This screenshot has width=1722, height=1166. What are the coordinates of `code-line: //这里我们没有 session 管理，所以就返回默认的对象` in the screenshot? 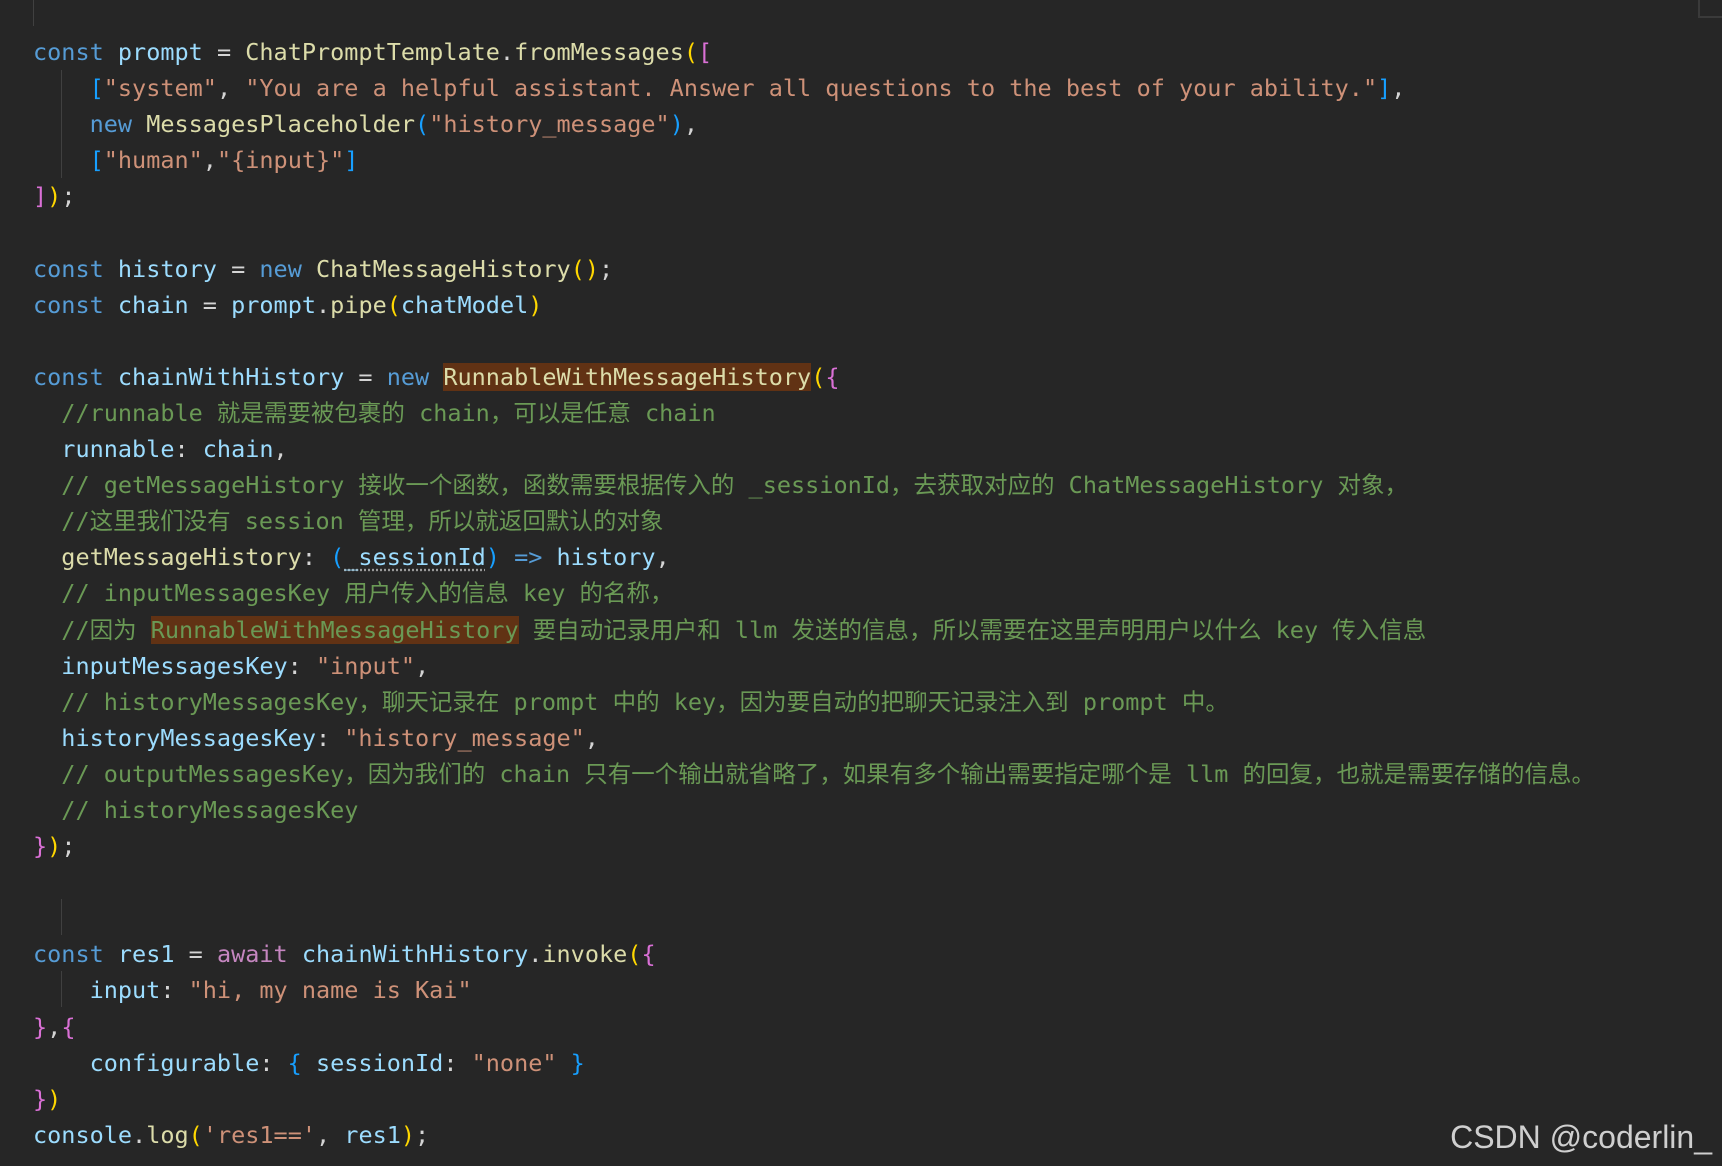 It's located at (814, 521).